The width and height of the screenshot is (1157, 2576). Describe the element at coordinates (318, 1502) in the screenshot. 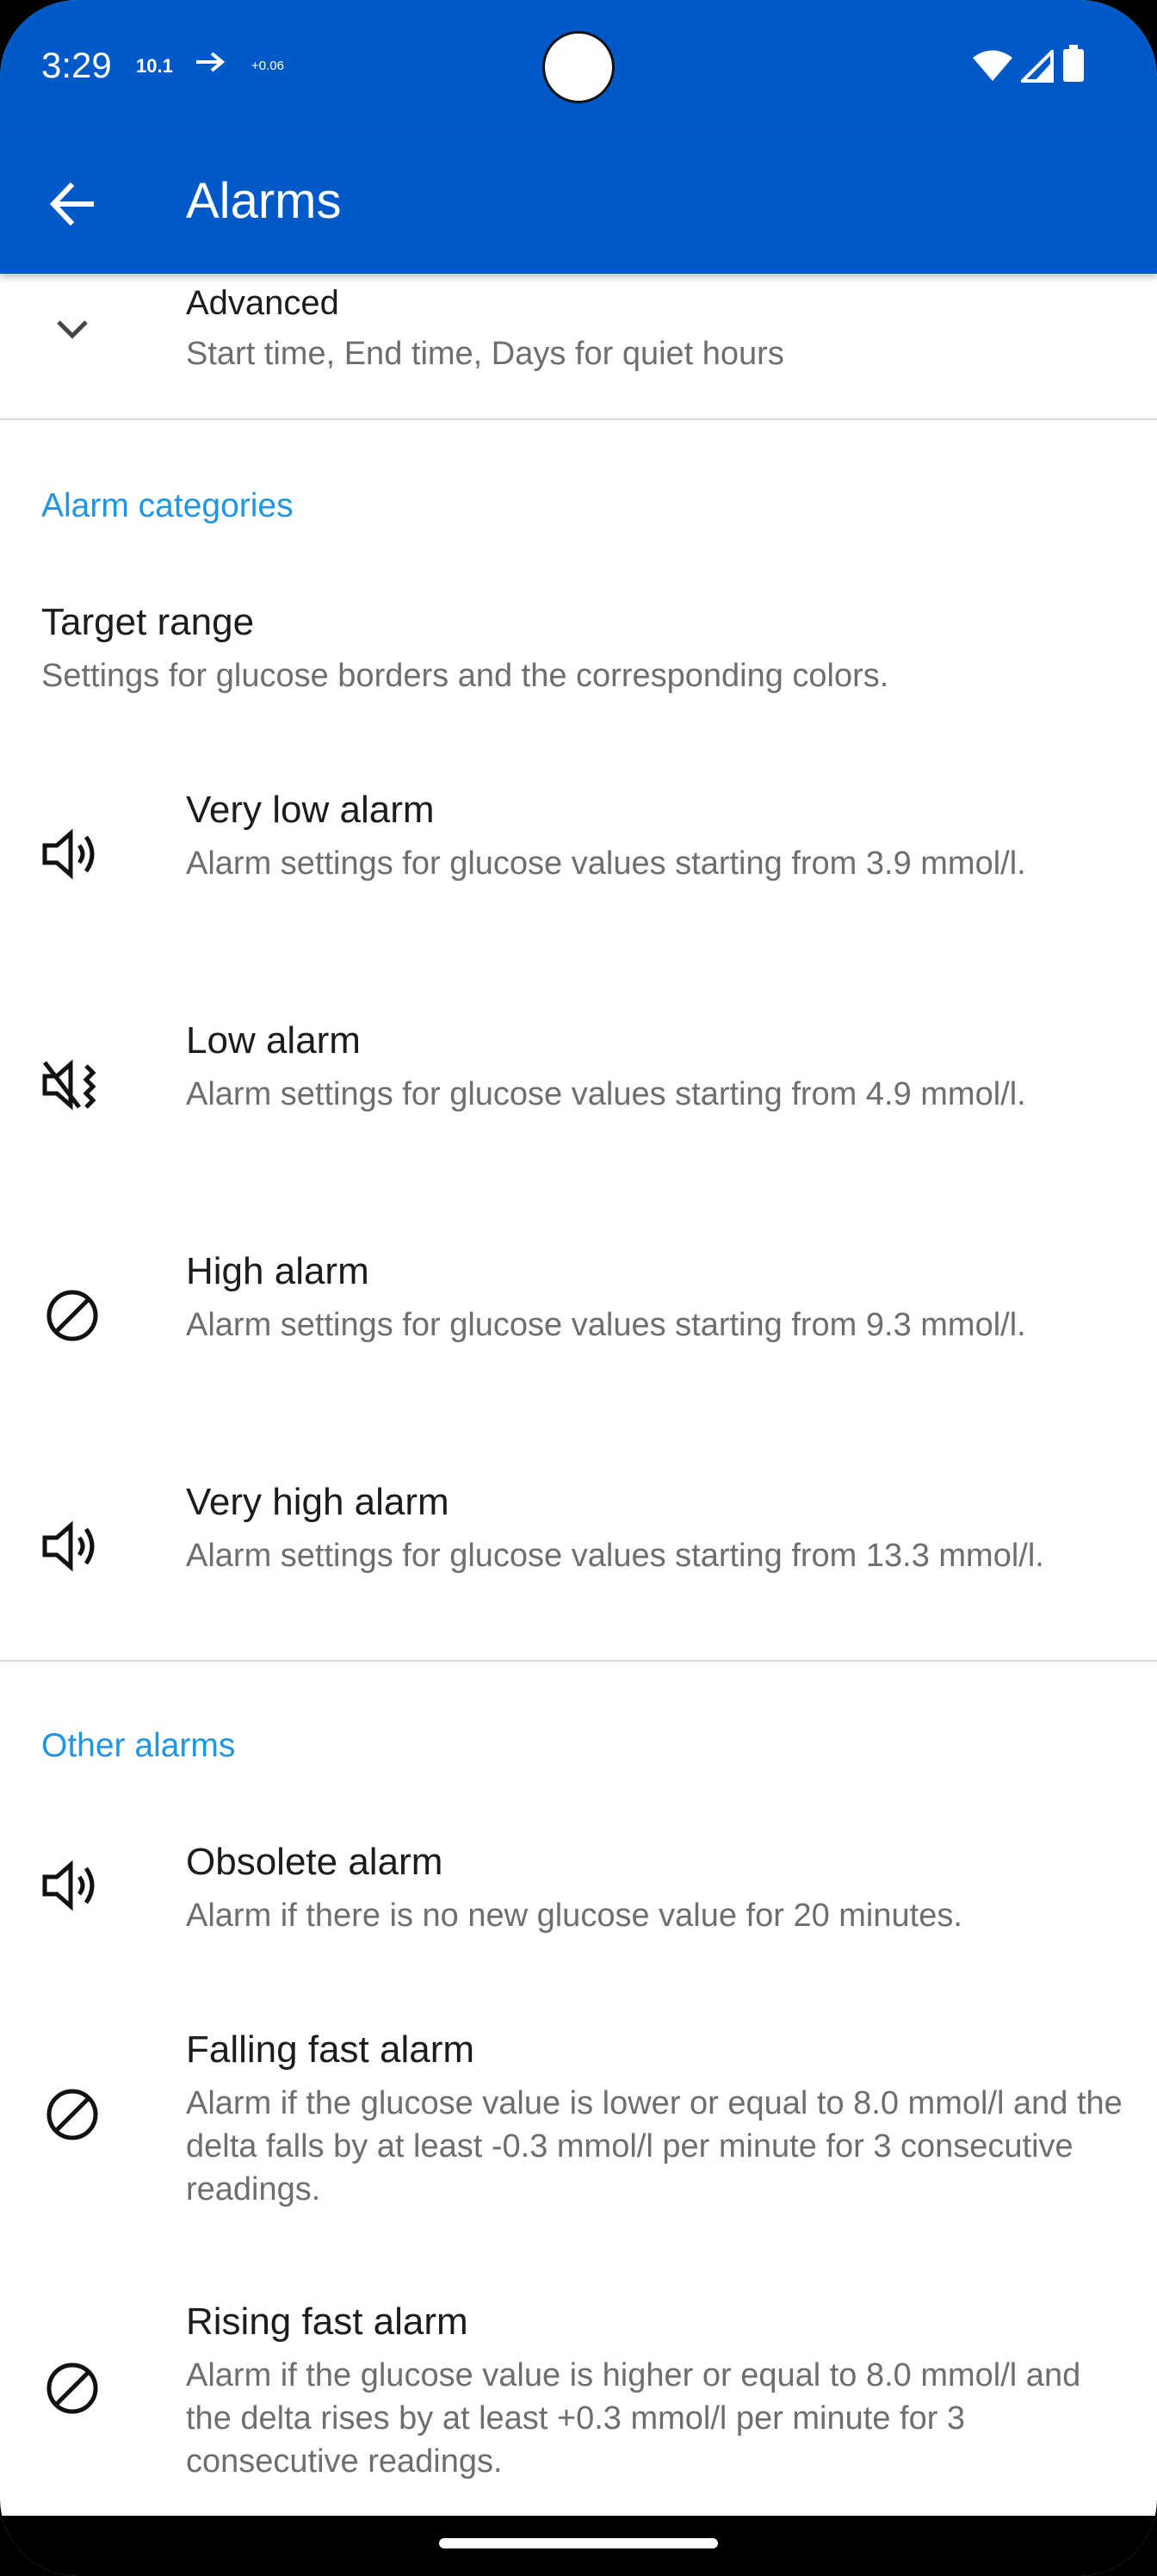

I see `very-high-alarm-title: Very high alarm` at that location.